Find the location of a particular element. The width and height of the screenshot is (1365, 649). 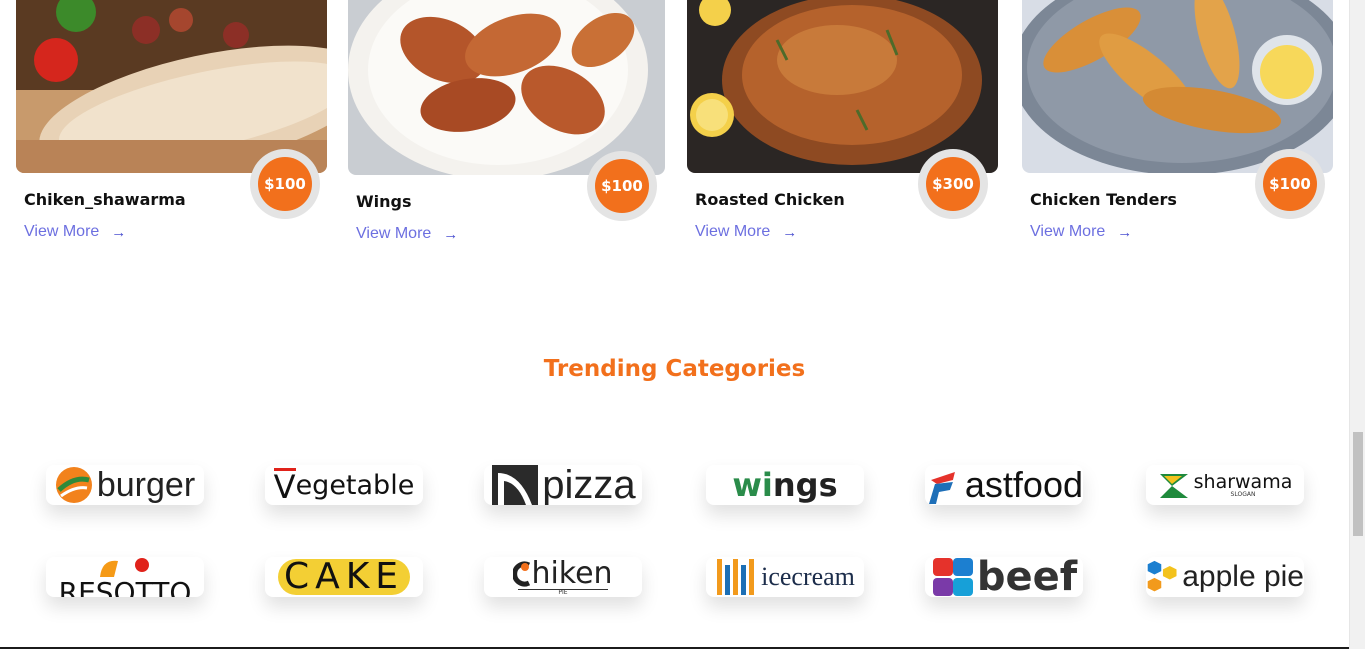

category-label: RESOTTO is located at coordinates (125, 587).